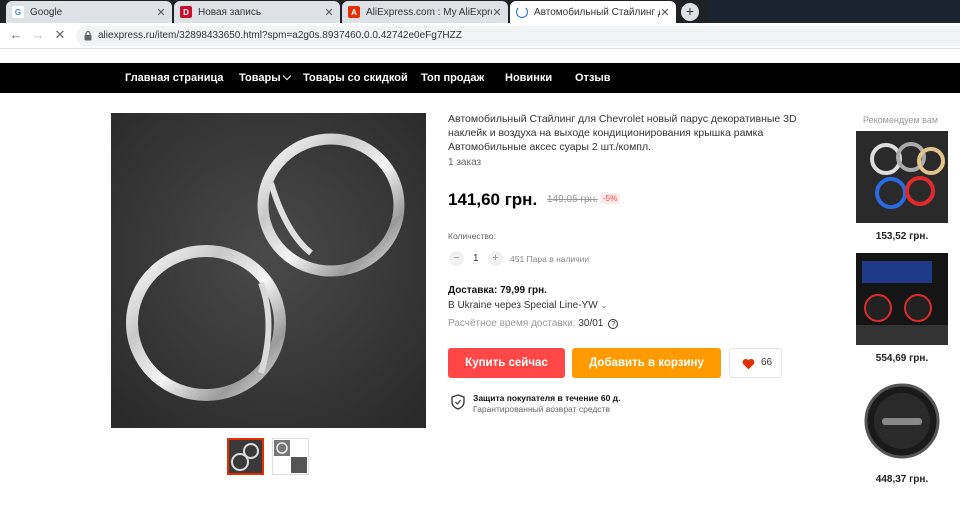  Describe the element at coordinates (230, 12) in the screenshot. I see `tab-title: Новая запись` at that location.